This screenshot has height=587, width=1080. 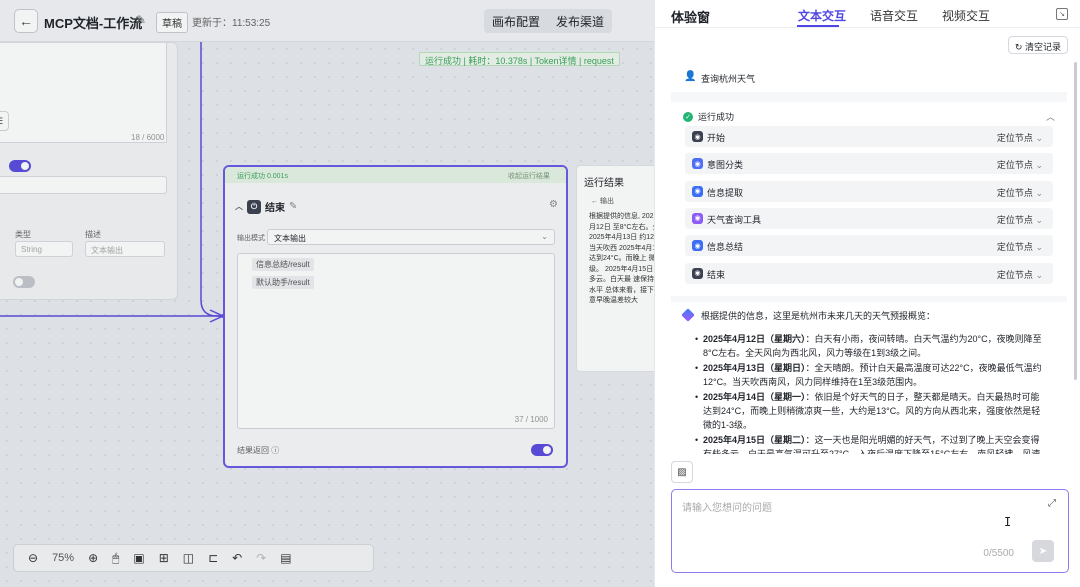 I want to click on run-trace-header: ✓ 运行成功, so click(x=708, y=116).